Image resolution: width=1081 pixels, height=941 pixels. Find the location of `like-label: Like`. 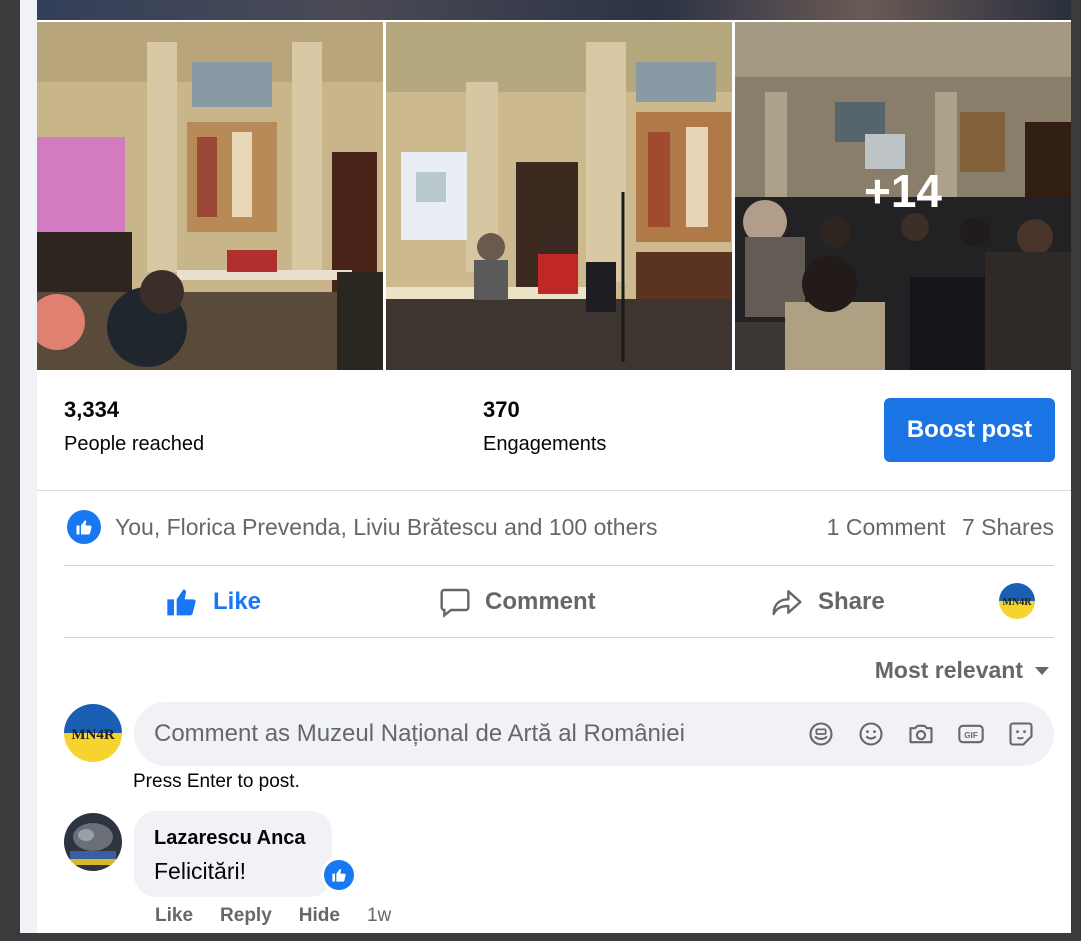

like-label: Like is located at coordinates (237, 601).